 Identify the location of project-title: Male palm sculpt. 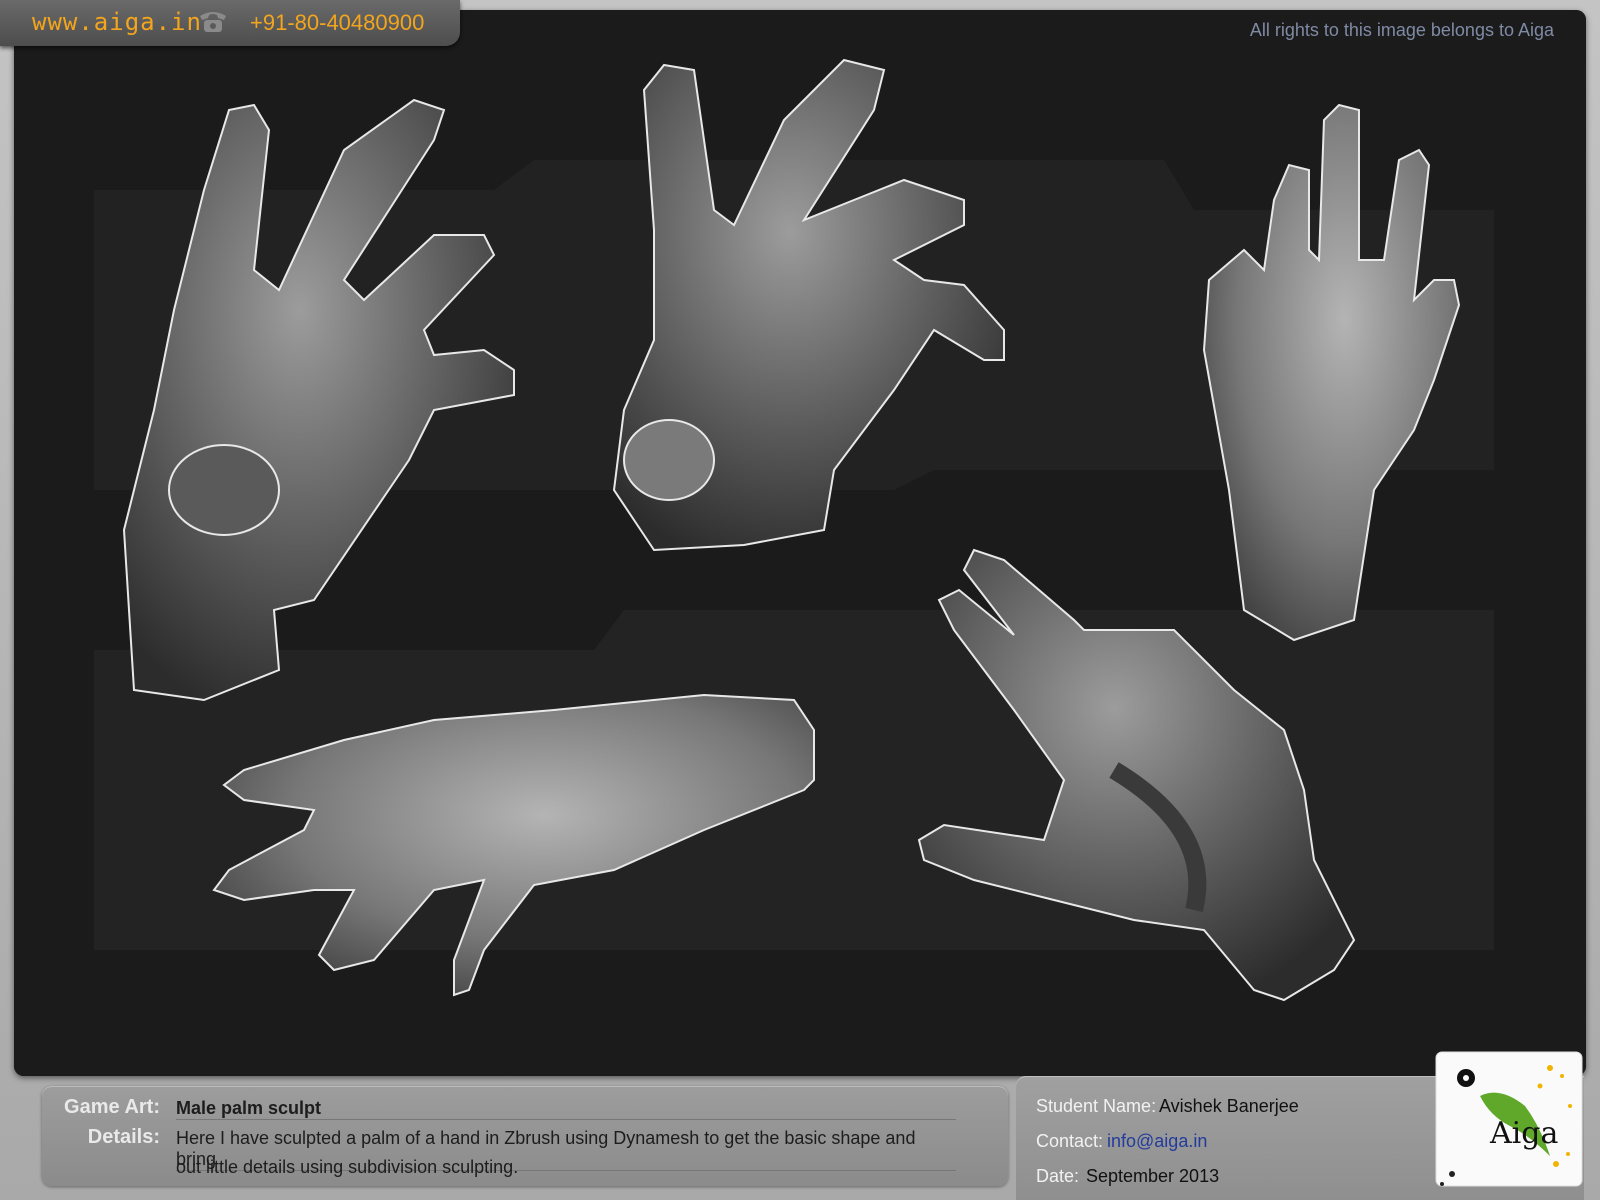
(566, 1109).